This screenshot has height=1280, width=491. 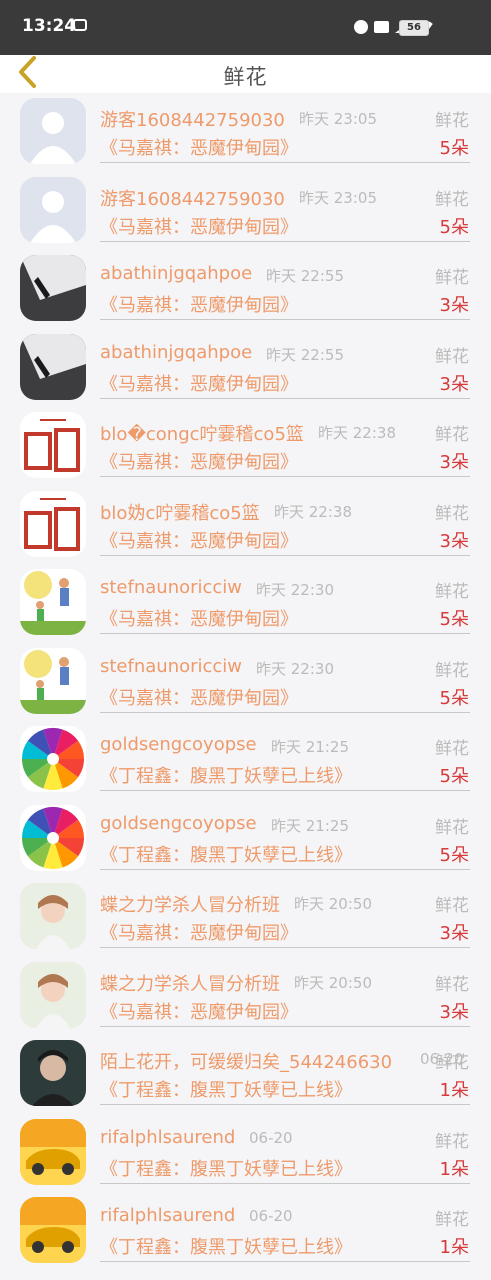 What do you see at coordinates (295, 668) in the screenshot?
I see `timestamp: 昨天 22:30` at bounding box center [295, 668].